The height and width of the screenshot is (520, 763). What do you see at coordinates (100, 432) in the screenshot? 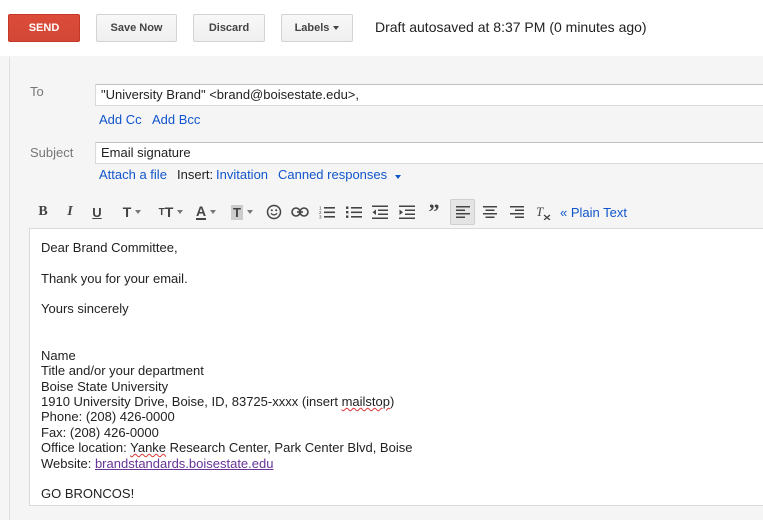
I see `signature-fax: Fax: (208) 426-0000` at bounding box center [100, 432].